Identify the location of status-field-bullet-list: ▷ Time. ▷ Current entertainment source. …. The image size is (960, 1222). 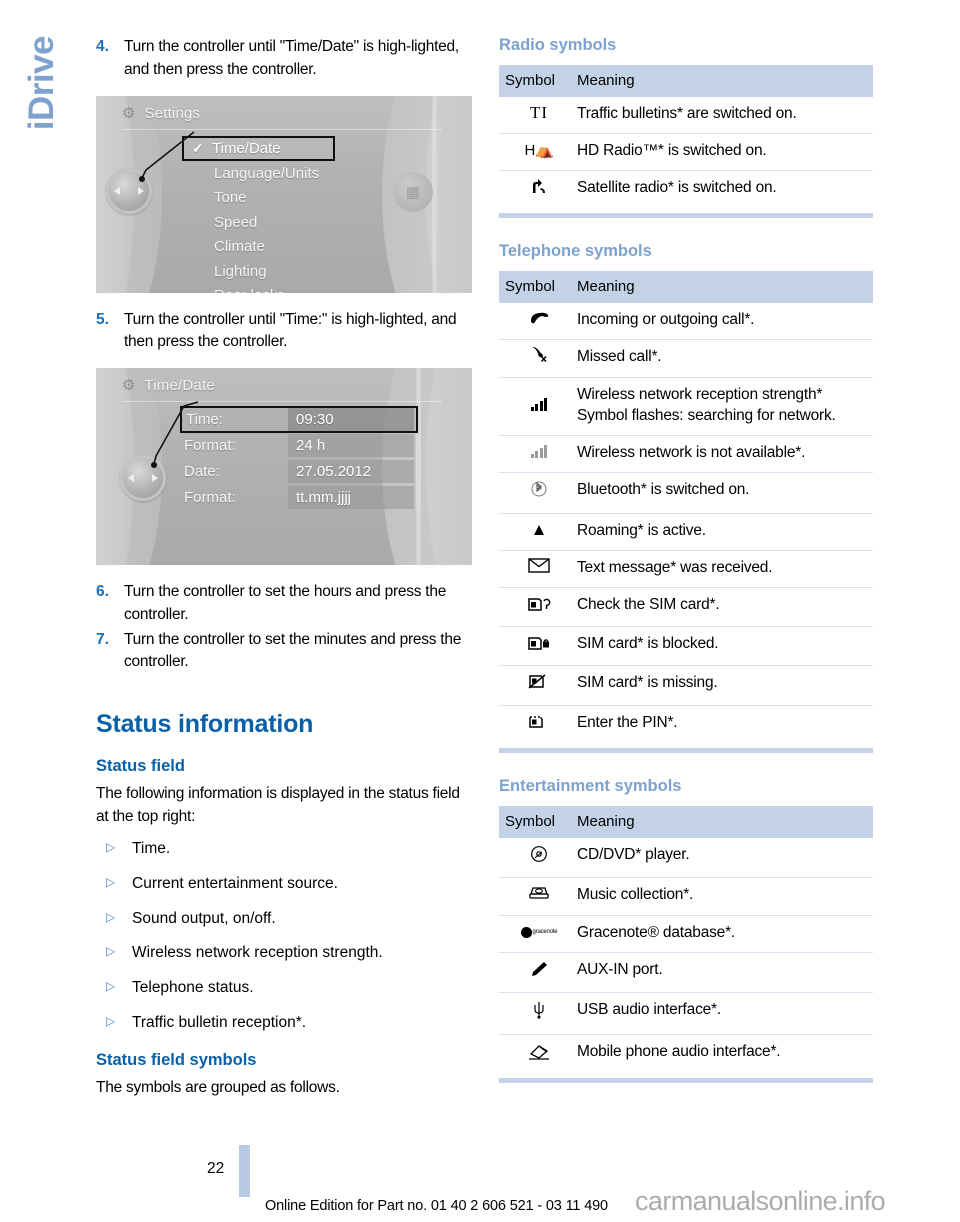
(285, 935).